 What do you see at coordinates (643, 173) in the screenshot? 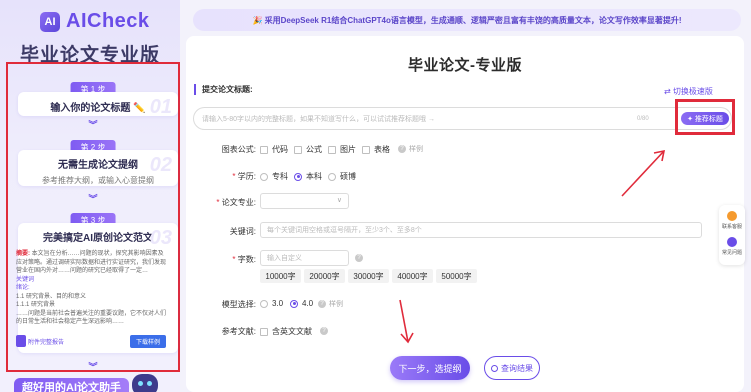
I see `arrow-to-recommend` at bounding box center [643, 173].